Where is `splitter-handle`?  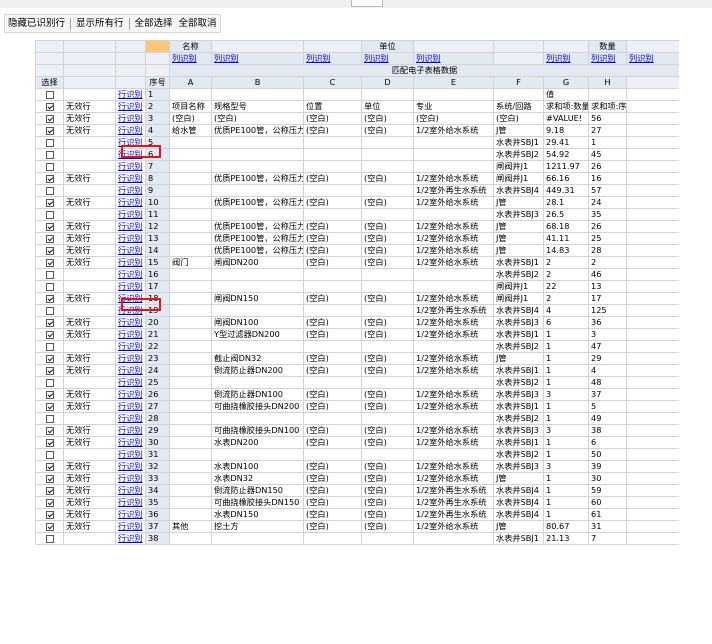
splitter-handle is located at coordinates (367, 3).